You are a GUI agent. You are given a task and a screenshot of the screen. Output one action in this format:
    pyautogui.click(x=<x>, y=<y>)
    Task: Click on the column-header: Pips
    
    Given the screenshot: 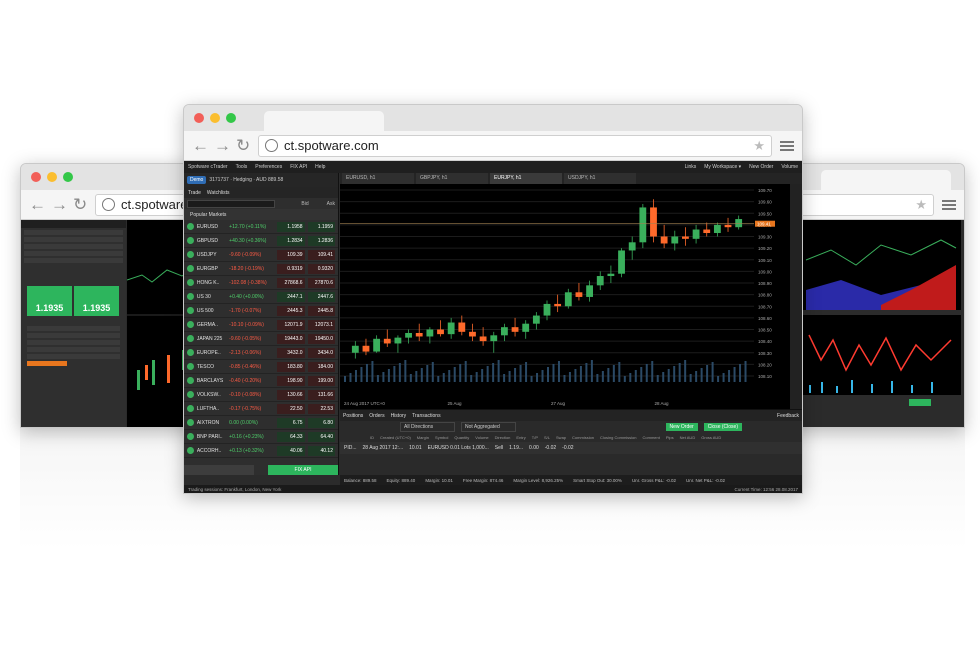 What is the action you would take?
    pyautogui.click(x=670, y=437)
    